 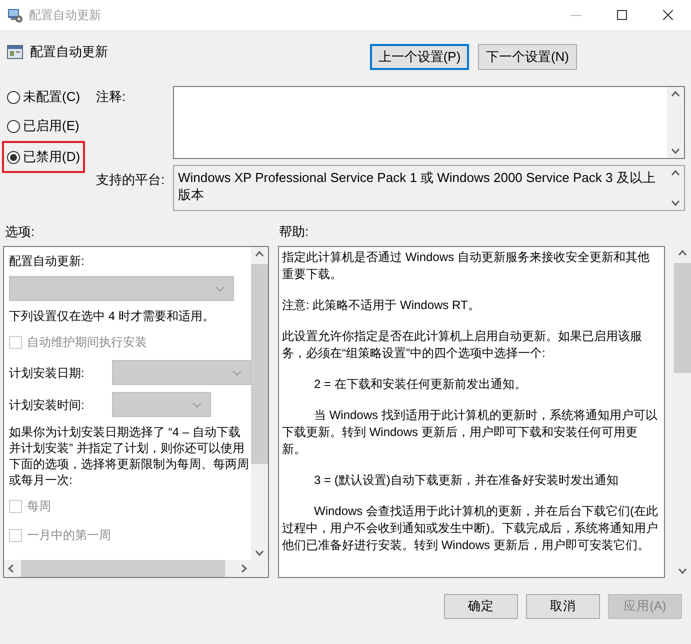 I want to click on scroll-right-icon, so click(x=244, y=568).